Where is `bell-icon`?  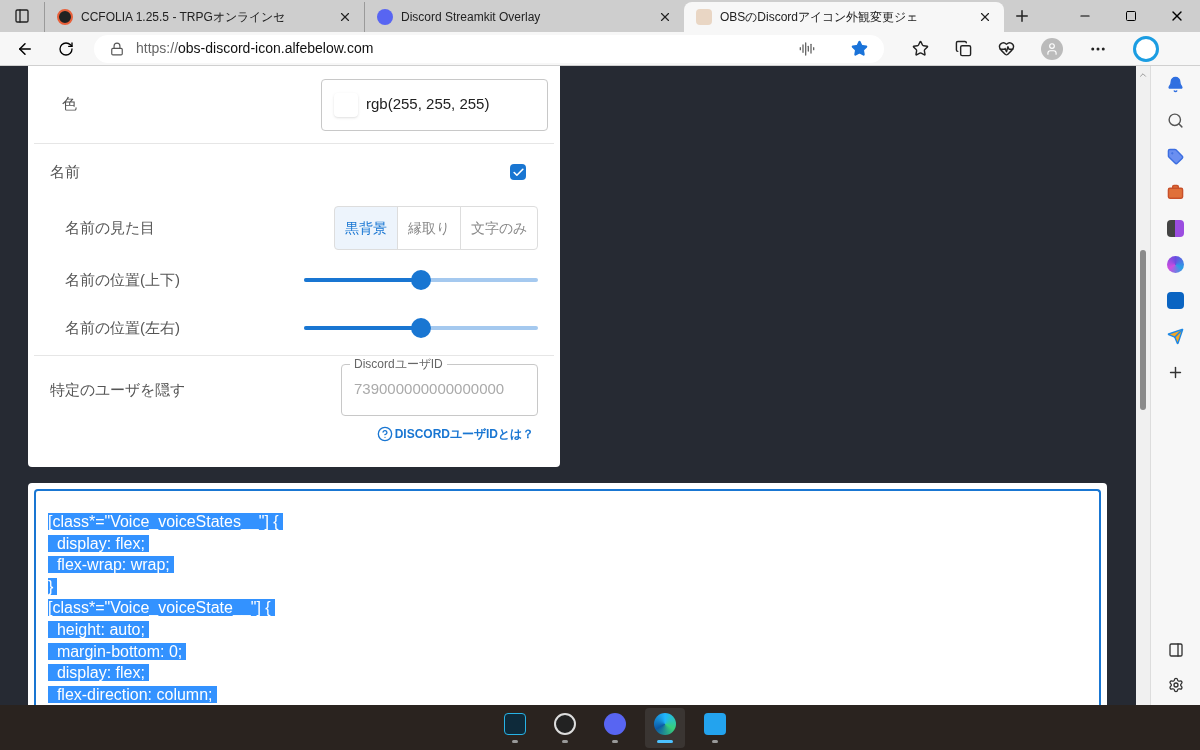 bell-icon is located at coordinates (1175, 84).